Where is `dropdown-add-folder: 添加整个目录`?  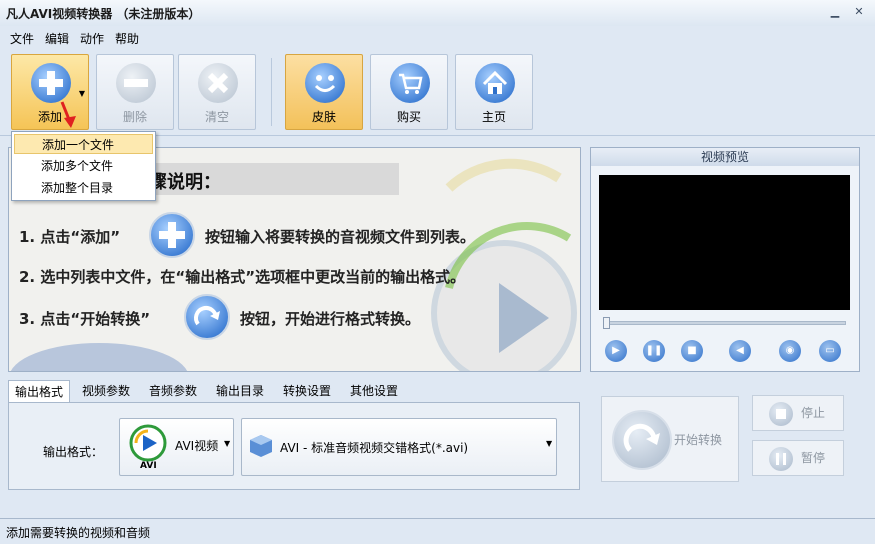
dropdown-add-folder: 添加整个目录 is located at coordinates (83, 188).